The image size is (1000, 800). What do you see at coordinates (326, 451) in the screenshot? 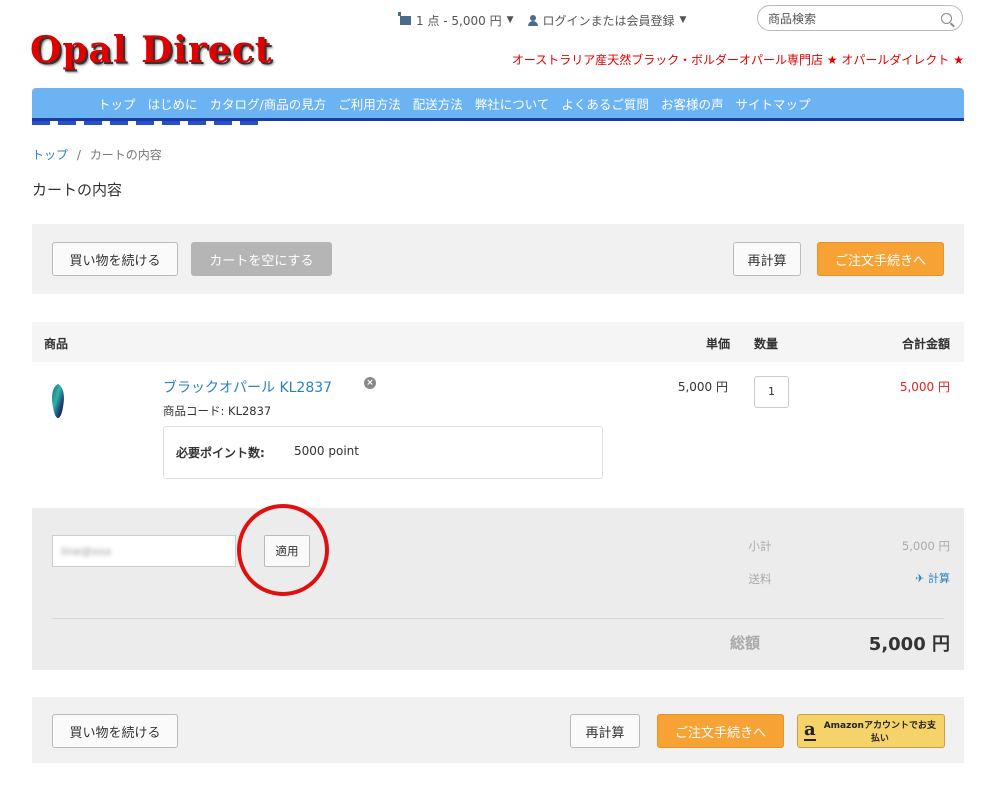
I see `points-value: 5000 point` at bounding box center [326, 451].